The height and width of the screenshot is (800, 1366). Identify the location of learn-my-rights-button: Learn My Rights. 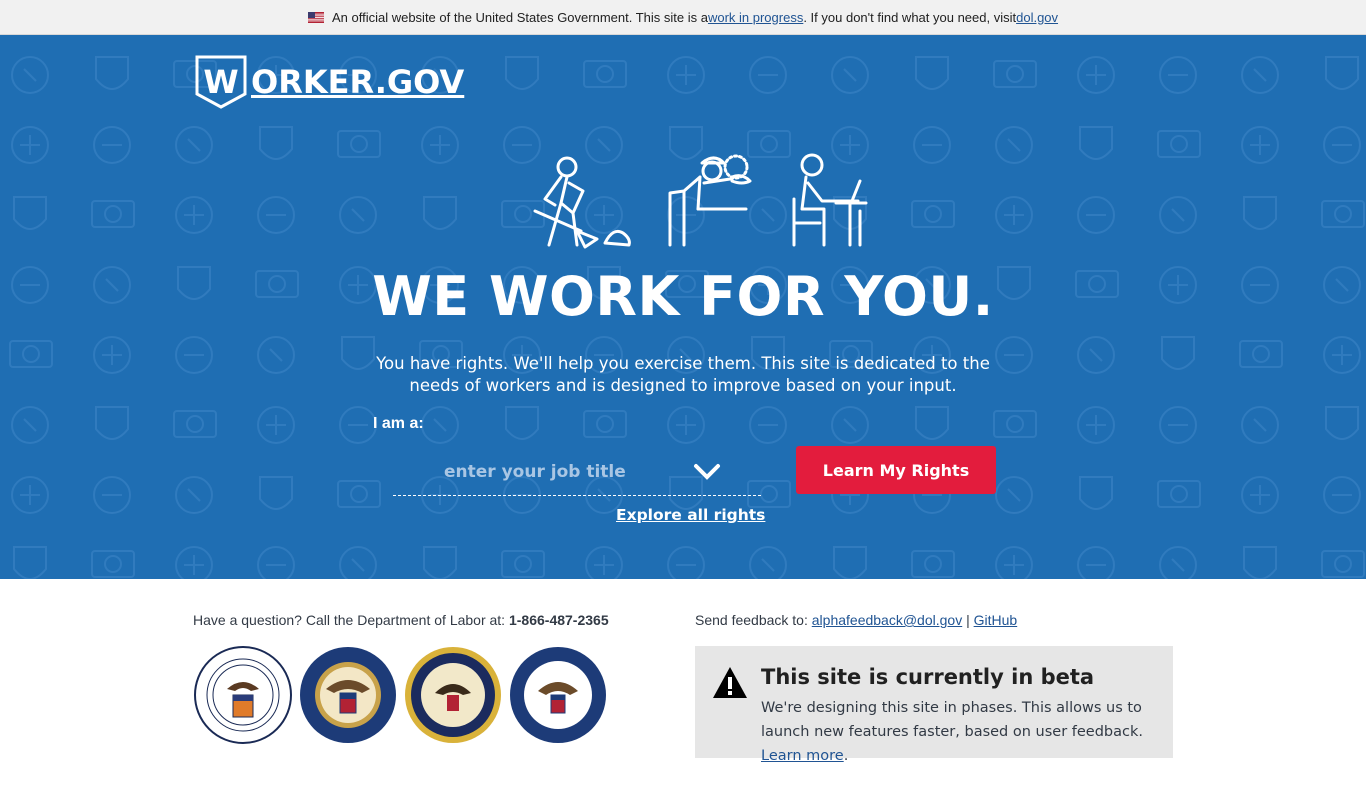
(896, 470).